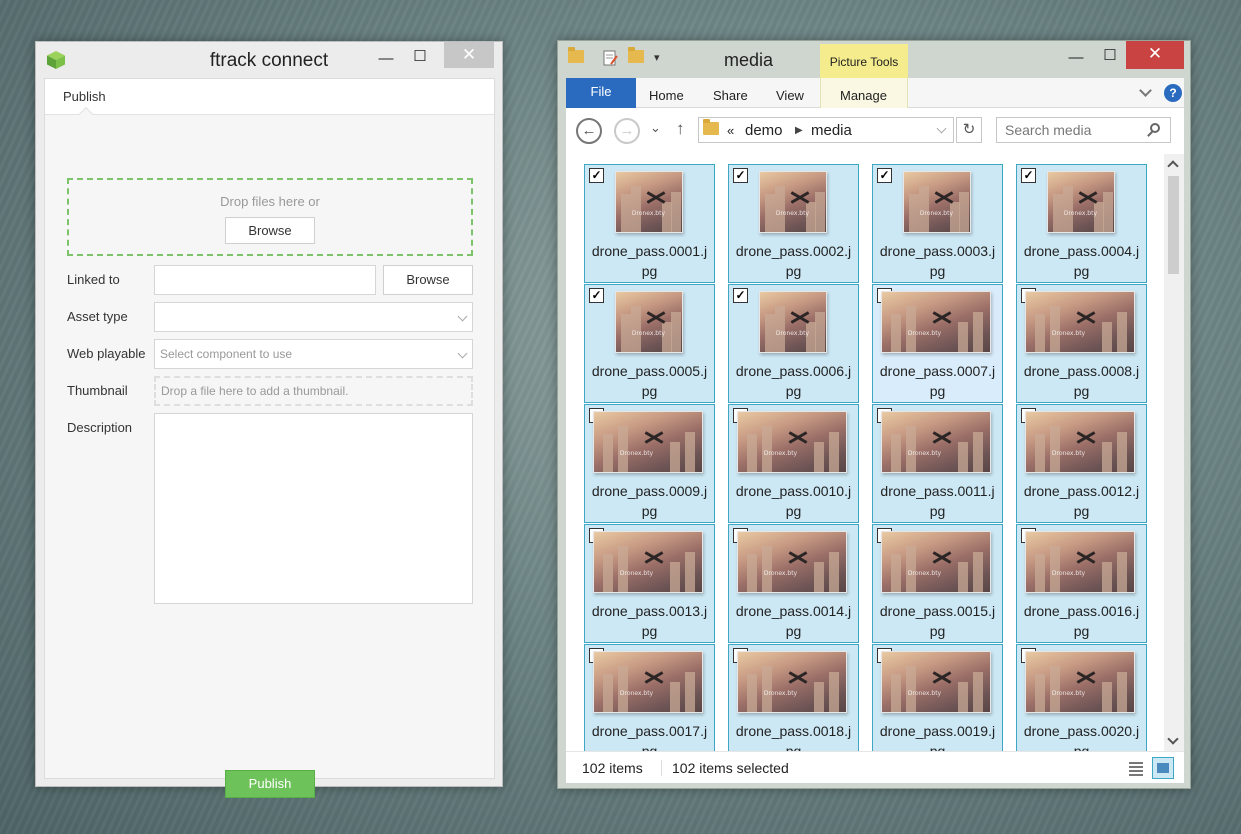 Image resolution: width=1241 pixels, height=834 pixels. Describe the element at coordinates (1163, 768) in the screenshot. I see `large-icons-view-icon` at that location.